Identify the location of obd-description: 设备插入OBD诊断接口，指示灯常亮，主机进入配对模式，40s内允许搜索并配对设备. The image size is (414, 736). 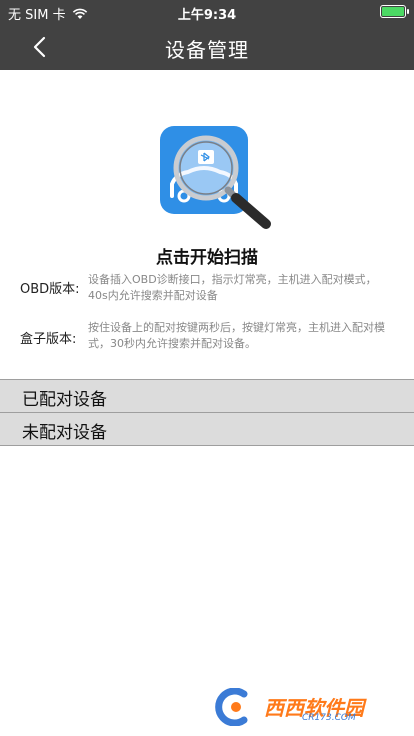
(232, 287).